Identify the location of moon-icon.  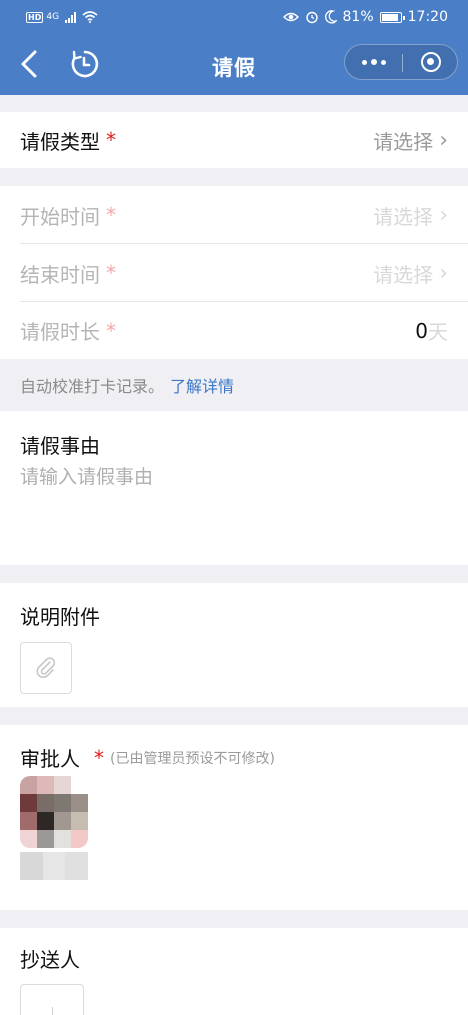
(330, 17).